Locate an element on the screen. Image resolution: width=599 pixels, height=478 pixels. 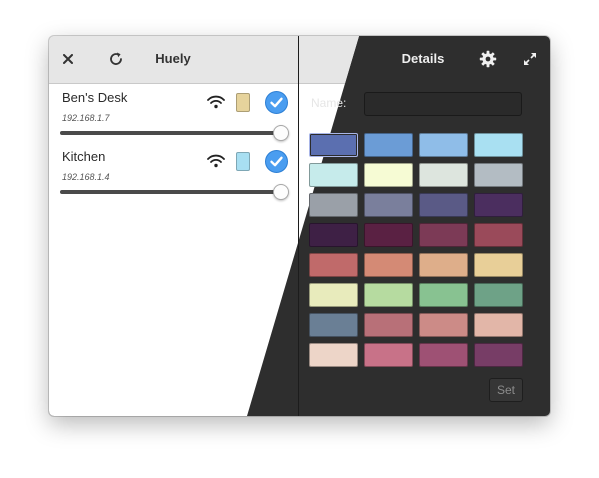
device-row: Ben's Desk 192.168.1.7 is located at coordinates (173, 115).